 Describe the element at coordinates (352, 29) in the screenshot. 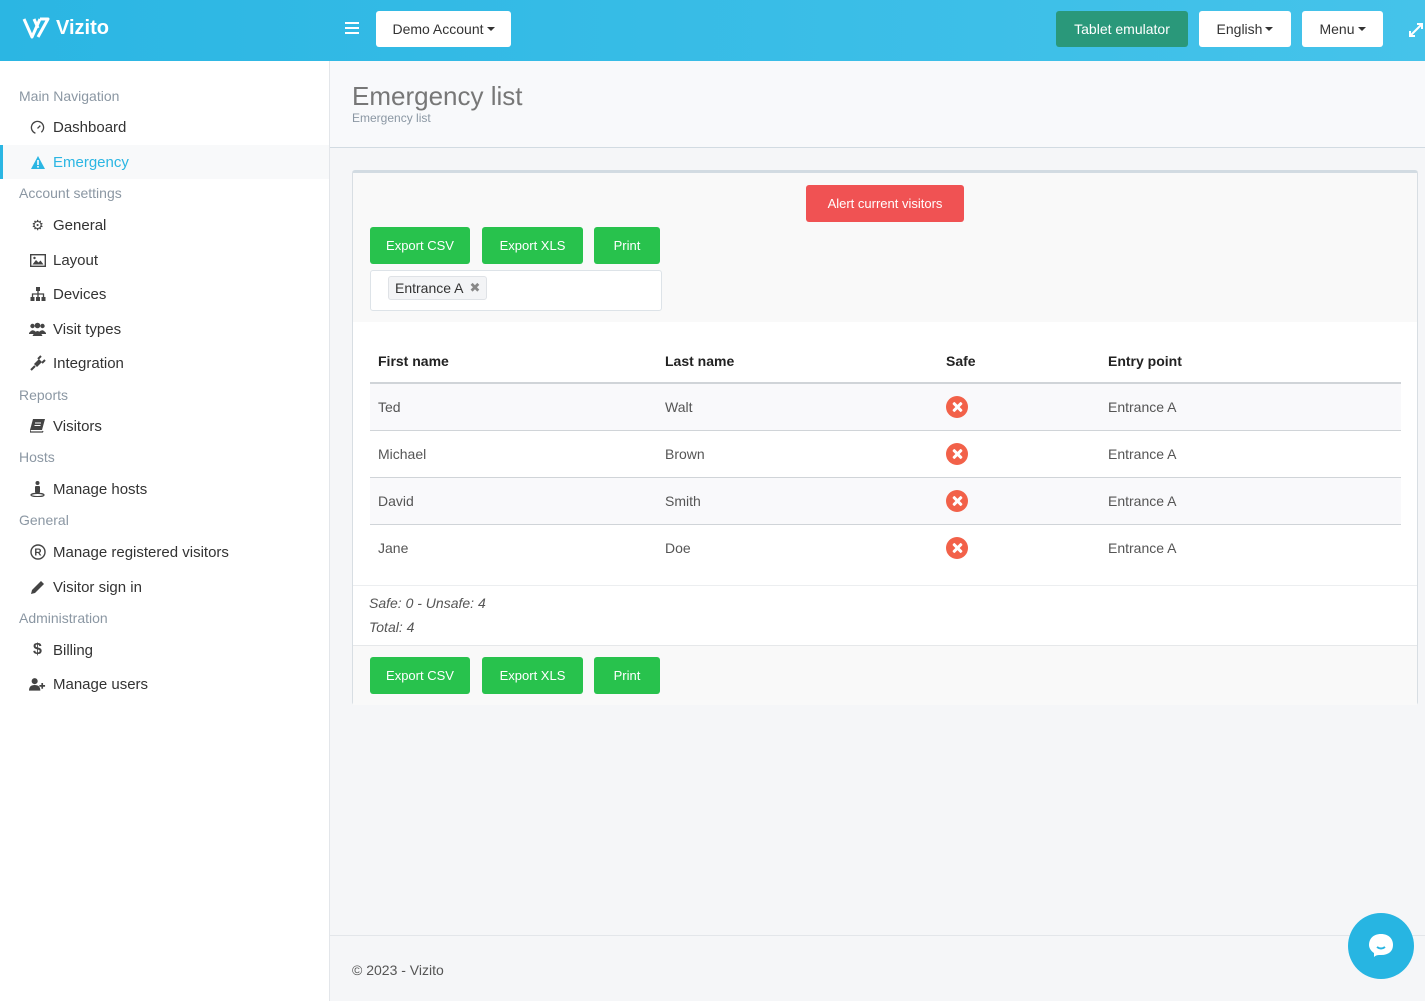

I see `sidebar-toggle-icon` at that location.